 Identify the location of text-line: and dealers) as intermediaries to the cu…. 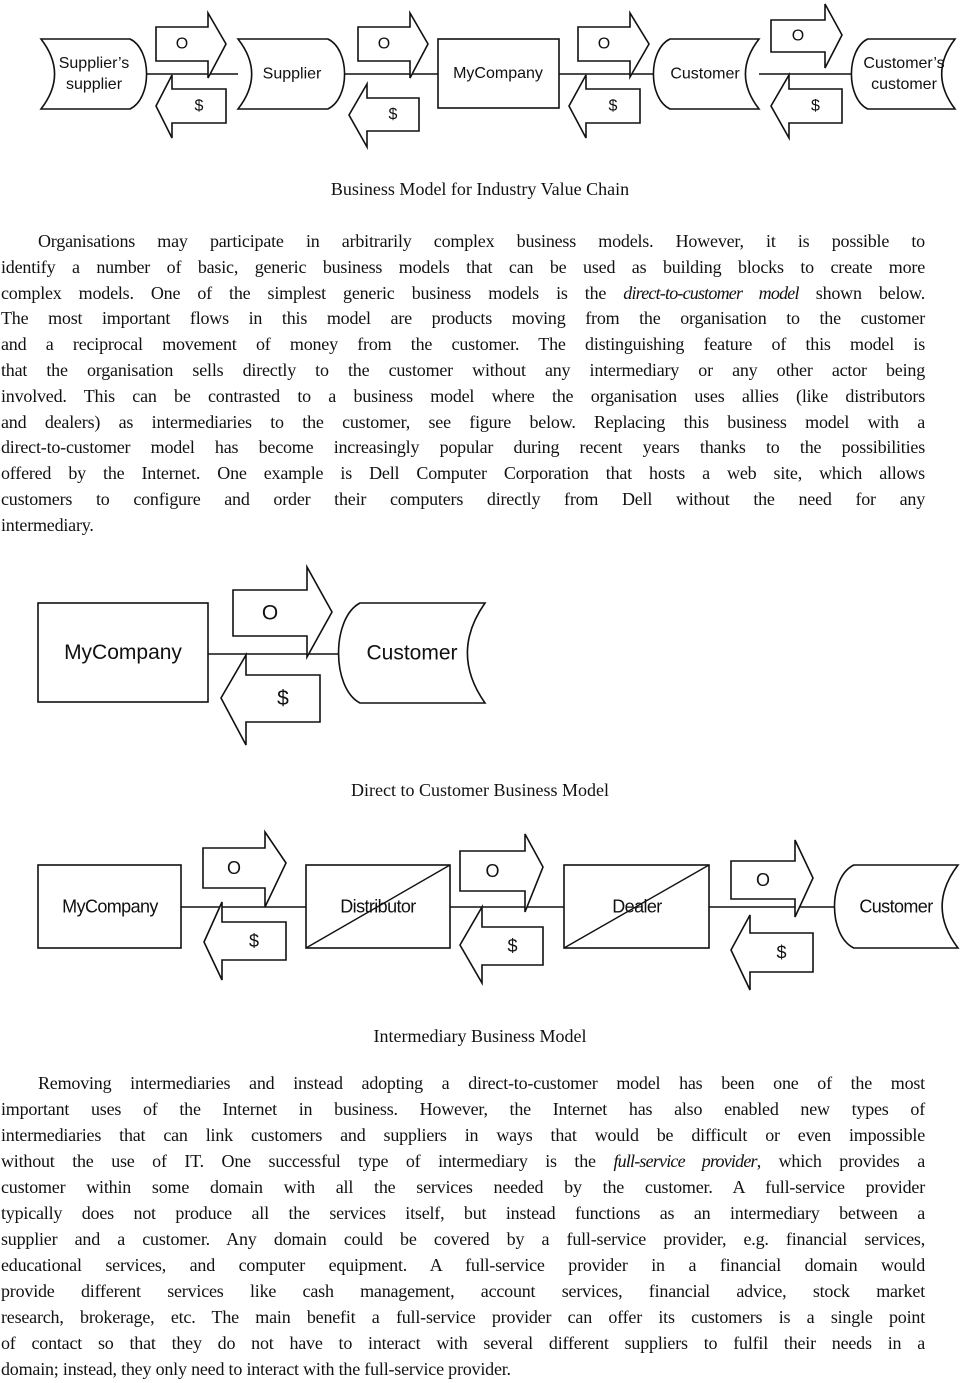
(463, 421).